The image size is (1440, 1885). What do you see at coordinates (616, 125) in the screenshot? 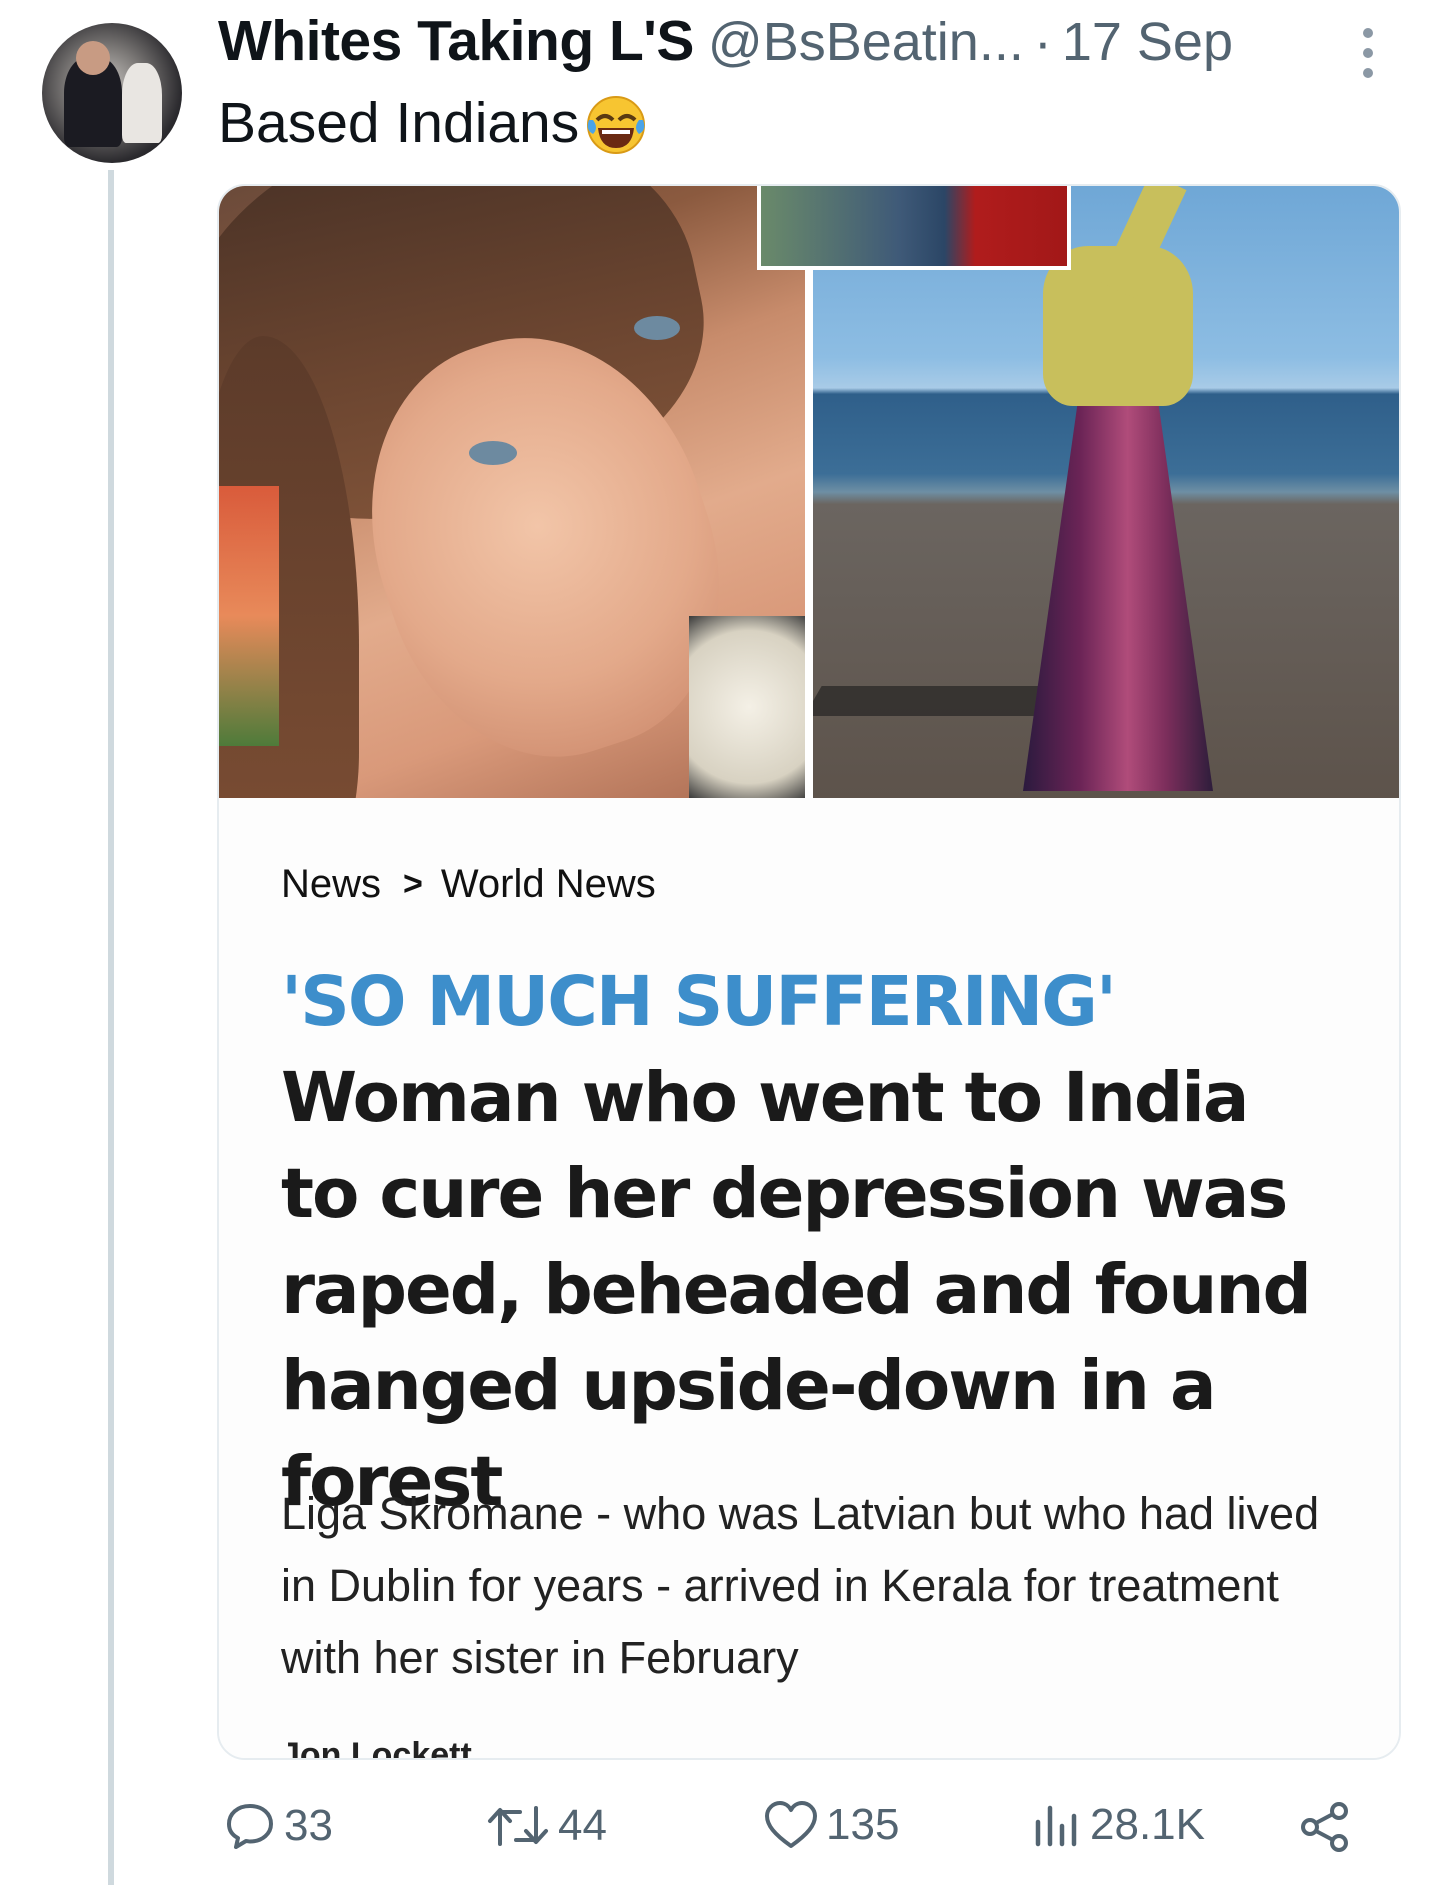
I see `face-with-tears-of-joy-icon` at bounding box center [616, 125].